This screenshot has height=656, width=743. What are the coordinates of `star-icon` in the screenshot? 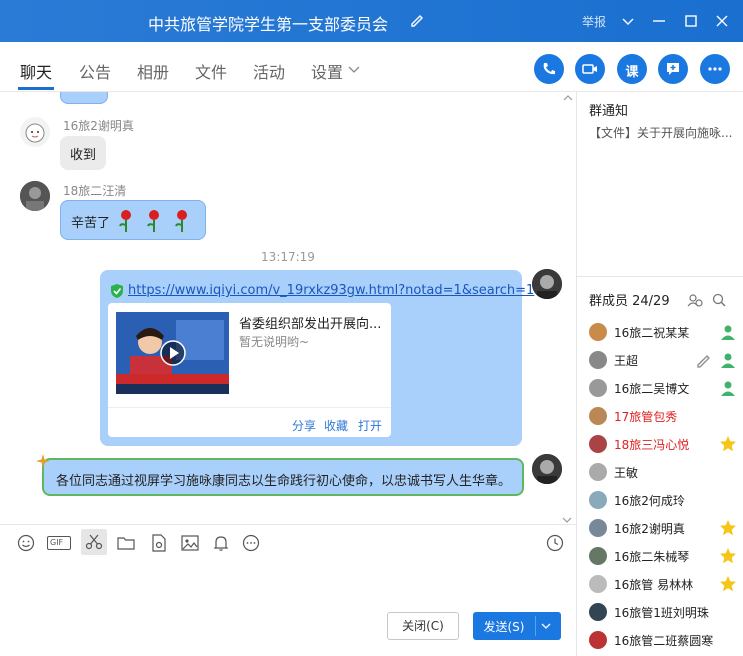 It's located at (728, 444).